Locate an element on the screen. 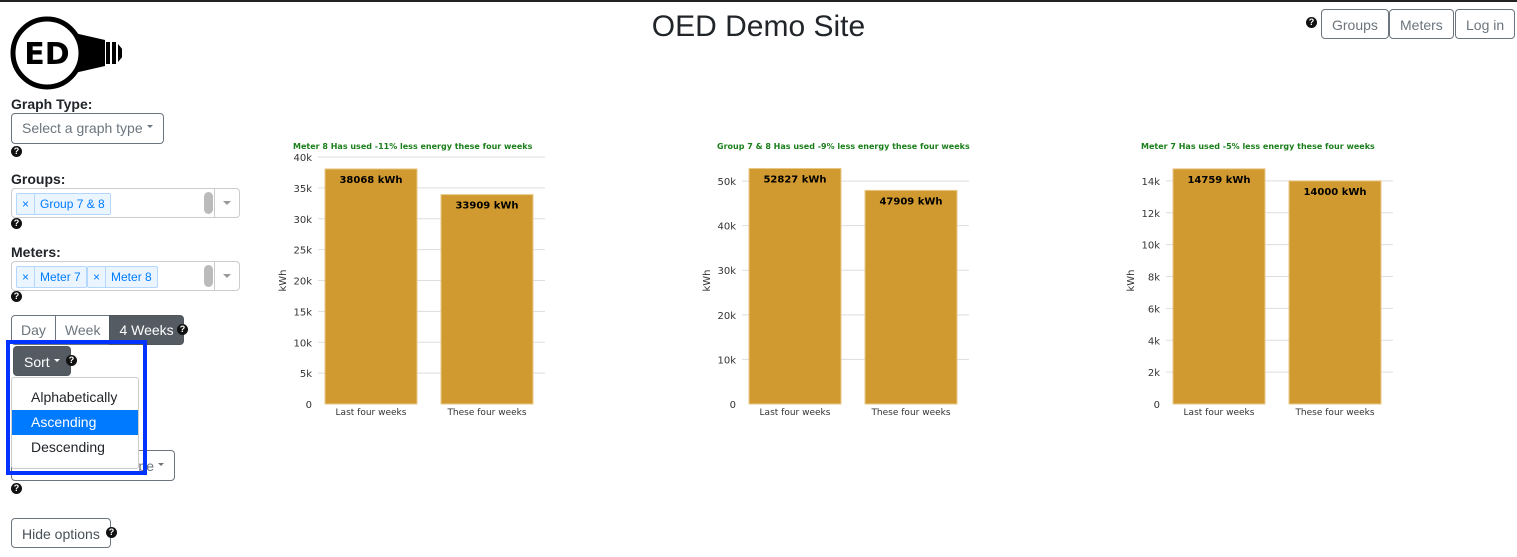 The height and width of the screenshot is (557, 1517). meters-label: Meters: is located at coordinates (36, 252).